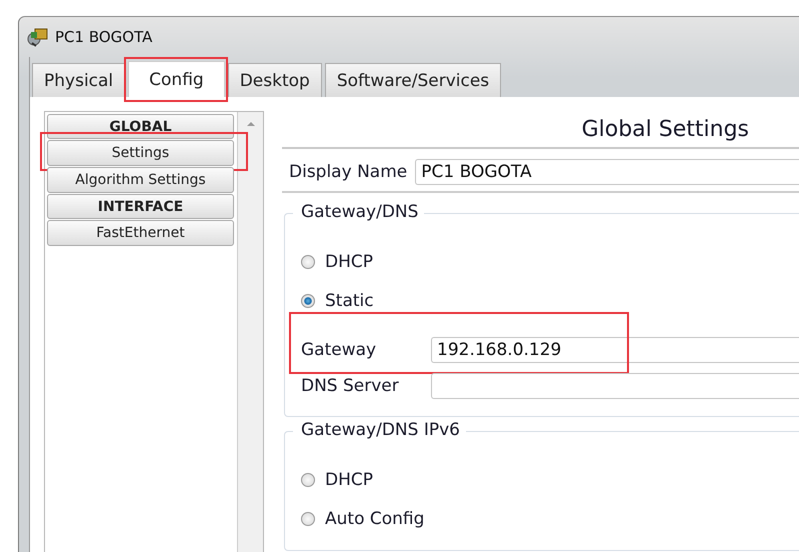 The width and height of the screenshot is (799, 552). What do you see at coordinates (176, 79) in the screenshot?
I see `tab: Config` at bounding box center [176, 79].